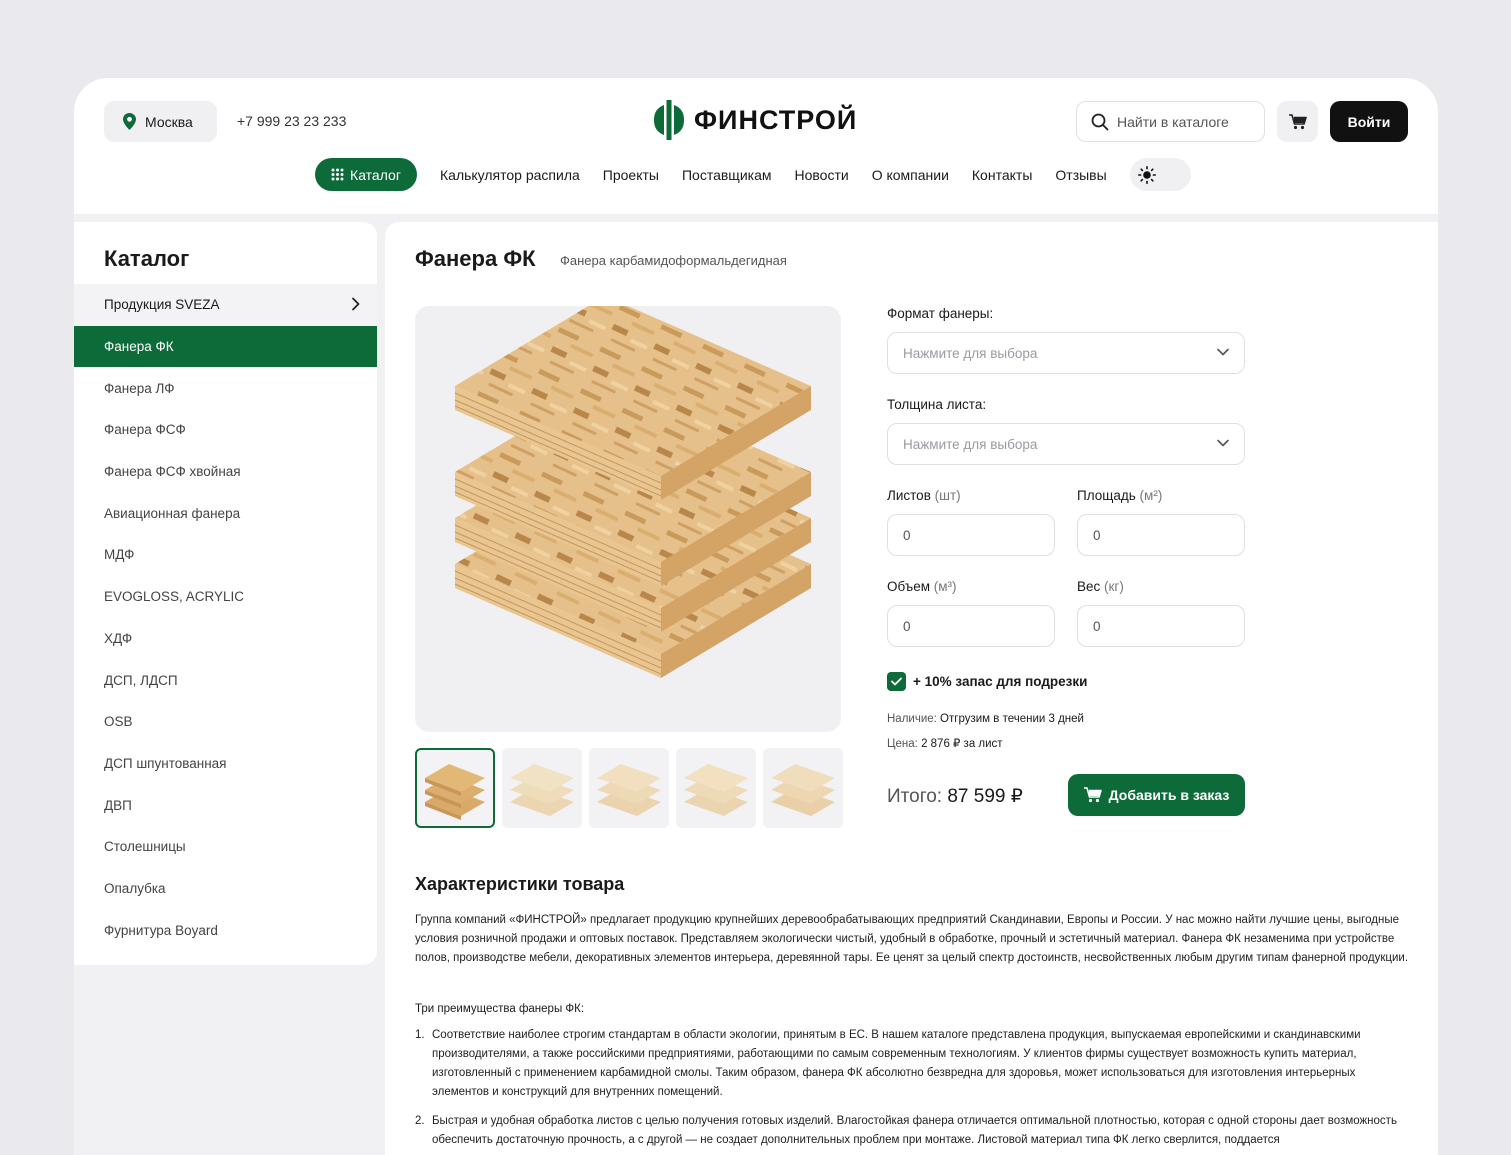  Describe the element at coordinates (225, 430) in the screenshot. I see `sidebar-item-fsf: Фанера ФСФ` at that location.